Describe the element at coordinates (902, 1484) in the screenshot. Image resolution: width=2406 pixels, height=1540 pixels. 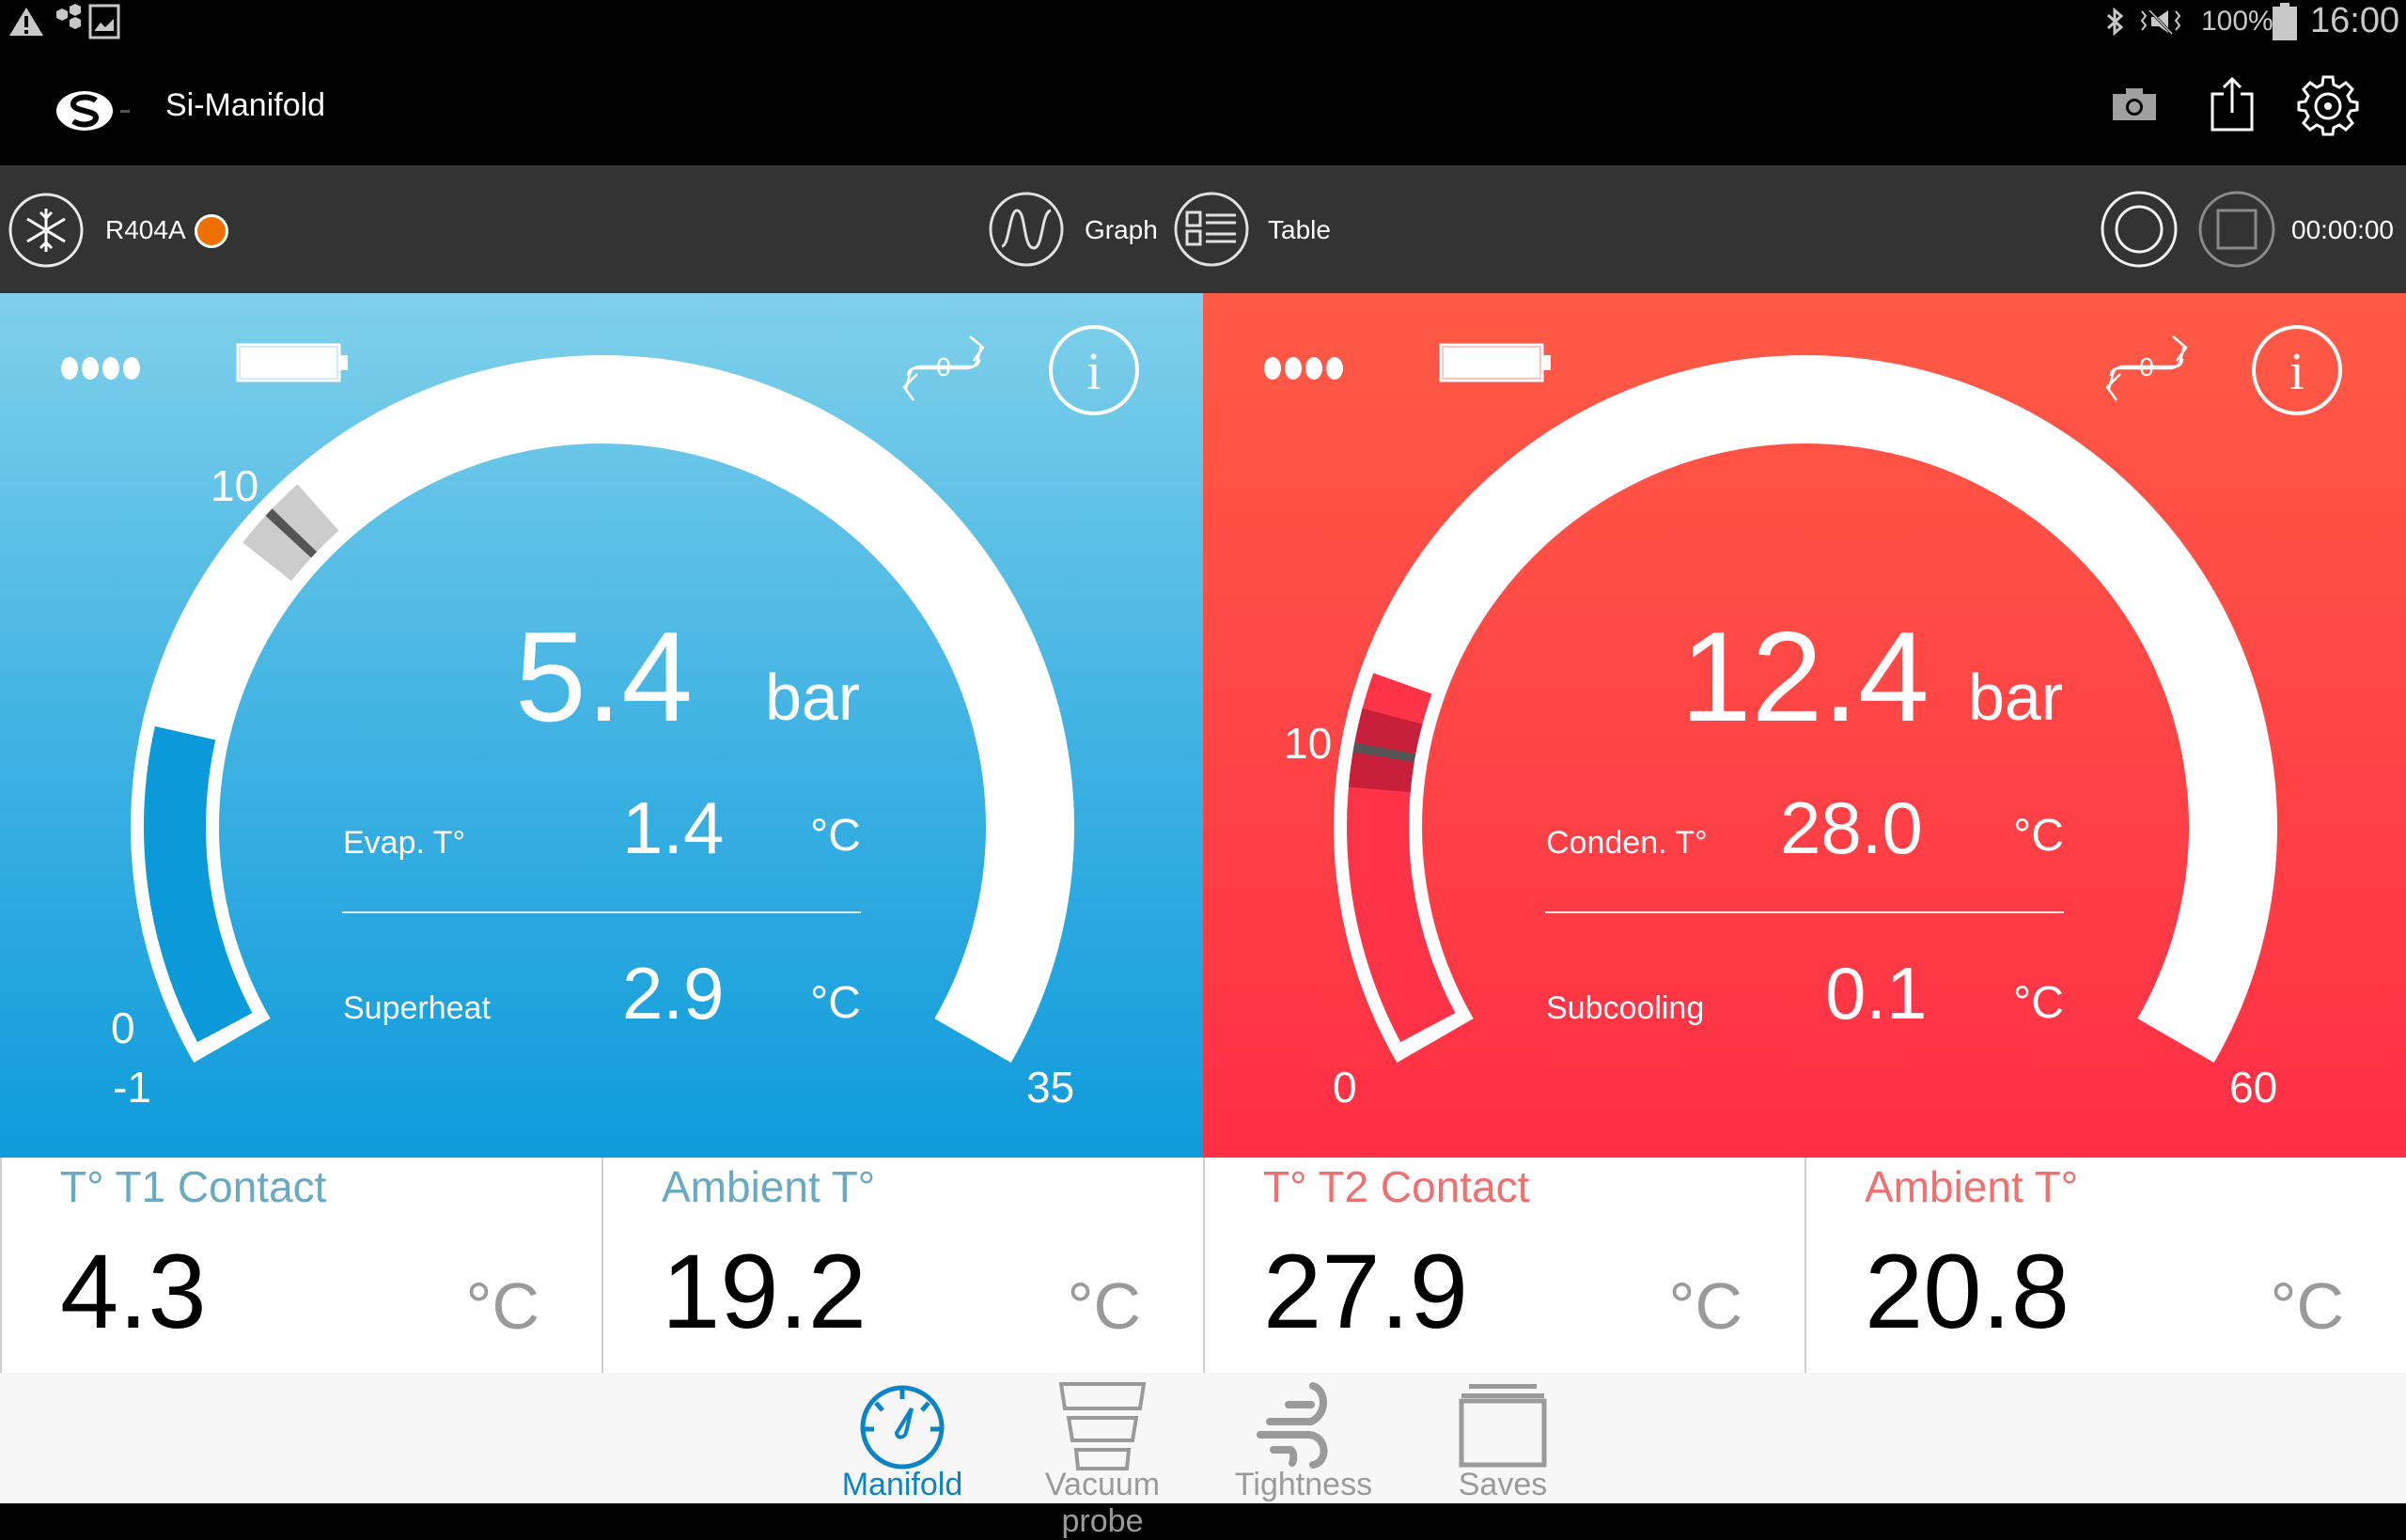
I see `nav-label: Manifold` at that location.